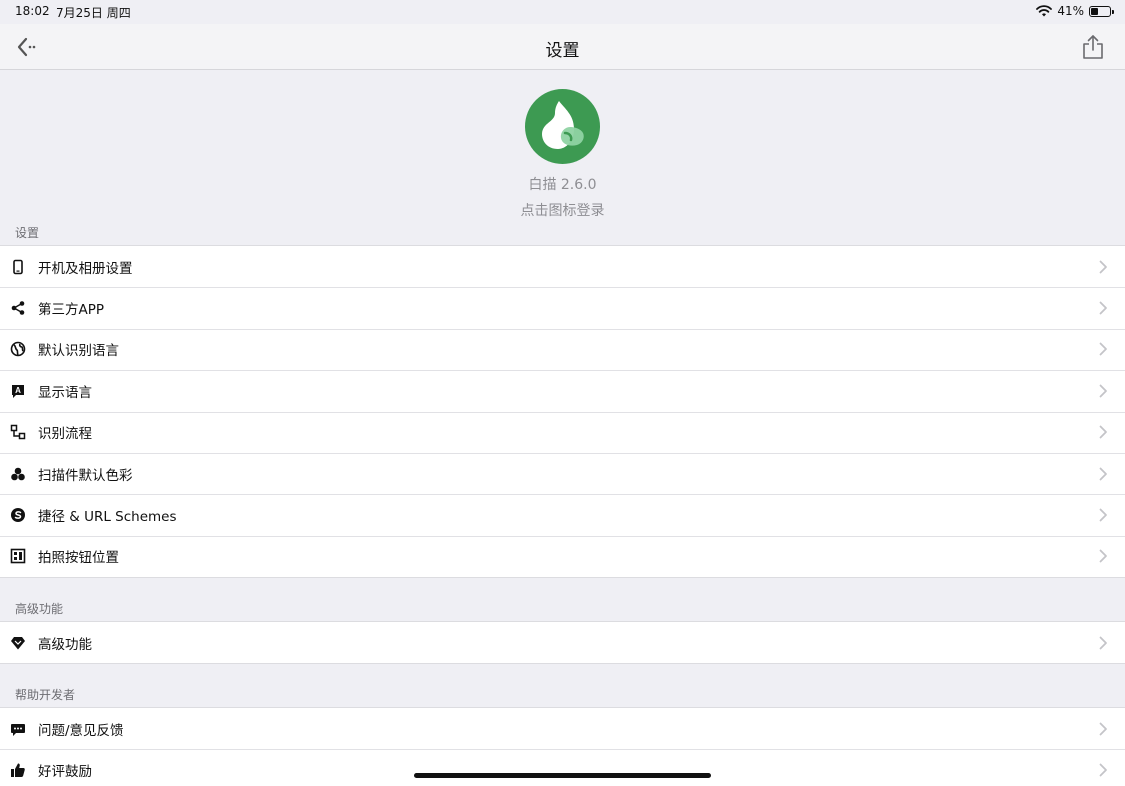  I want to click on row-label: 显示语言, so click(65, 392).